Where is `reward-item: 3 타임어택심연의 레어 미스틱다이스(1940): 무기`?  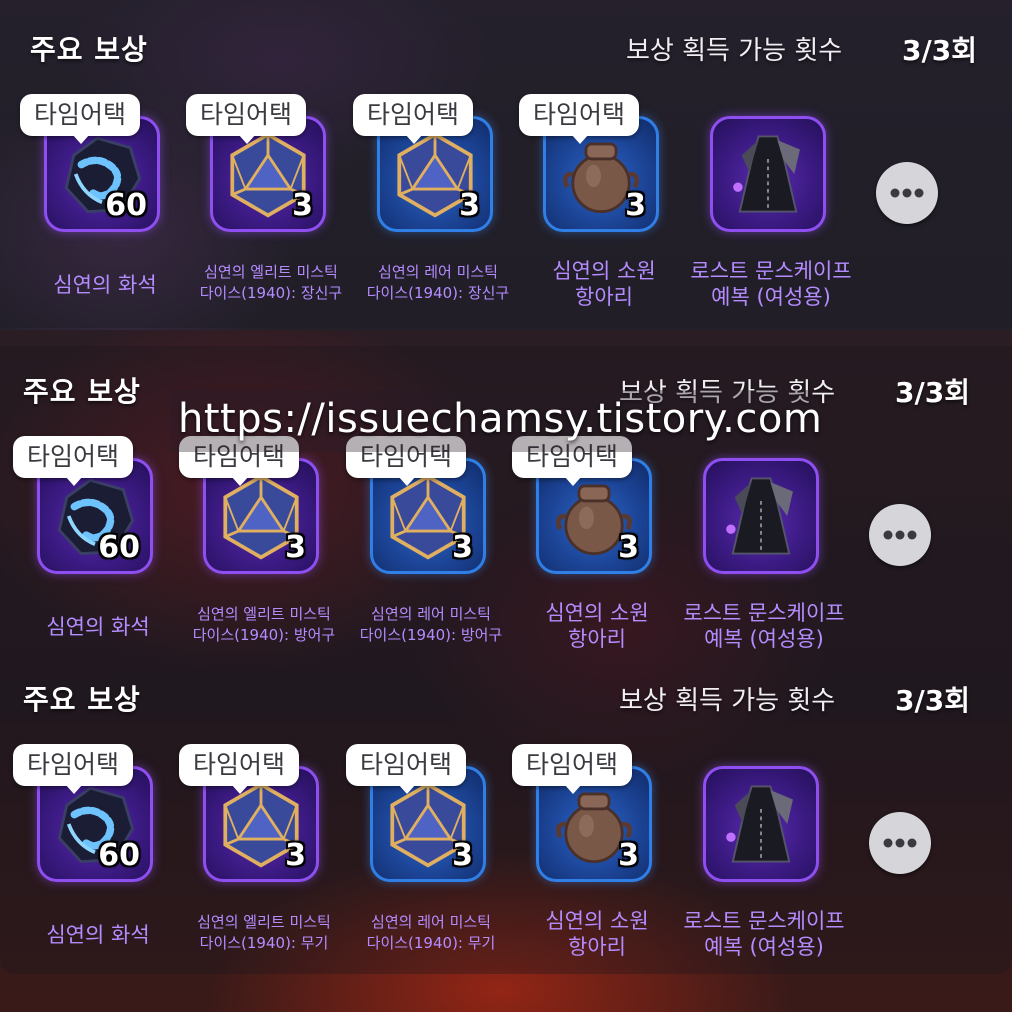 reward-item: 3 타임어택심연의 레어 미스틱다이스(1940): 무기 is located at coordinates (420, 848).